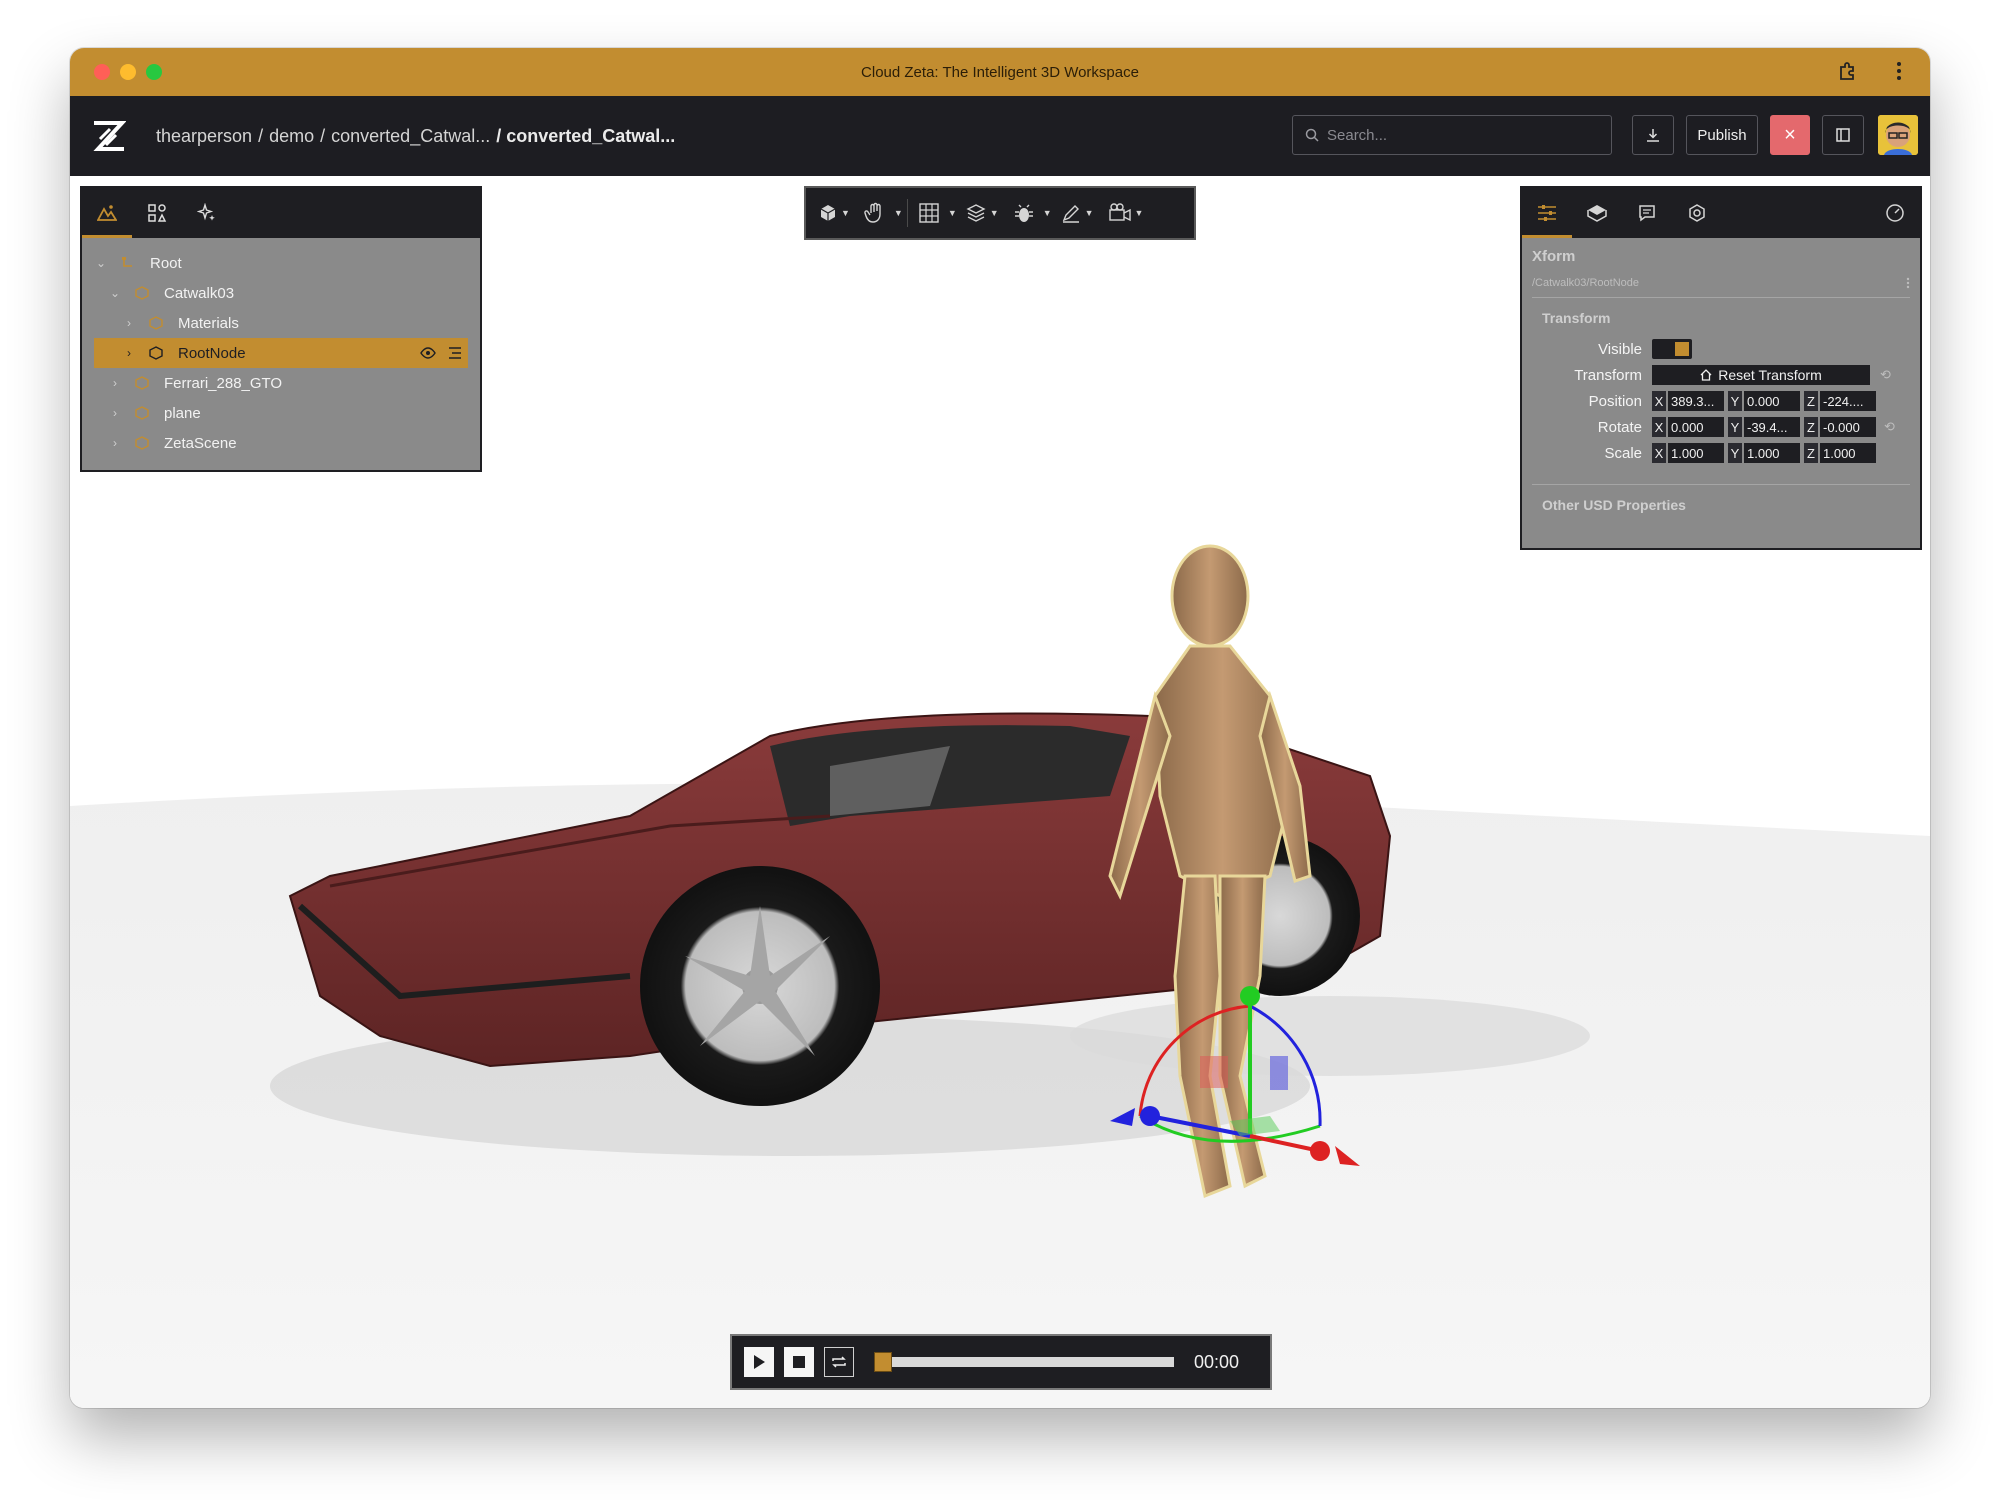 The image size is (2000, 1500). What do you see at coordinates (212, 353) in the screenshot?
I see `tree-item-label: RootNode` at bounding box center [212, 353].